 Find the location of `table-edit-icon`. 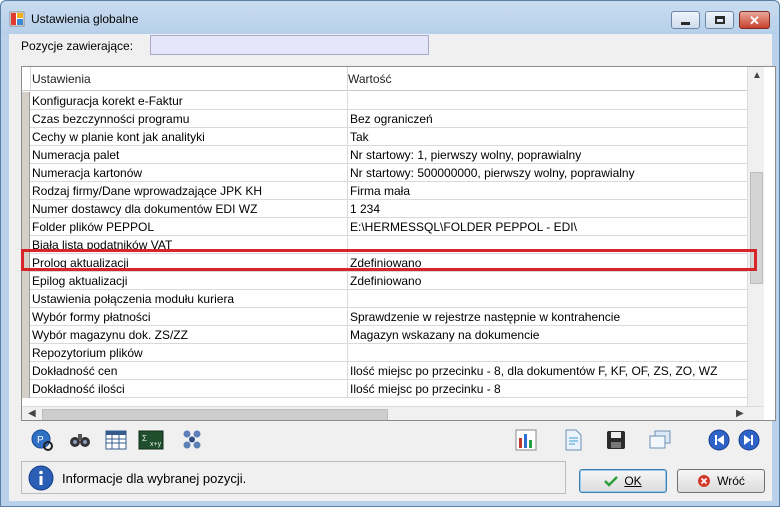

table-edit-icon is located at coordinates (116, 440).